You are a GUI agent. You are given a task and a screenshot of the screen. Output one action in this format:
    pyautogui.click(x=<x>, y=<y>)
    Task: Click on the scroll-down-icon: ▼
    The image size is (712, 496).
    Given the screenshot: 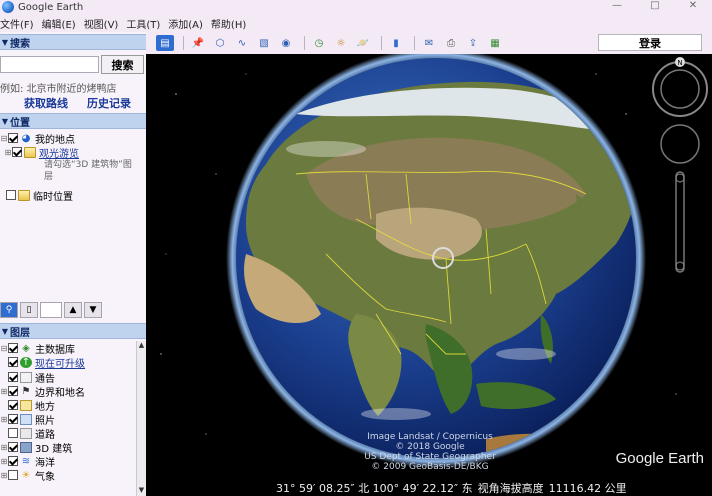 What is the action you would take?
    pyautogui.click(x=141, y=491)
    